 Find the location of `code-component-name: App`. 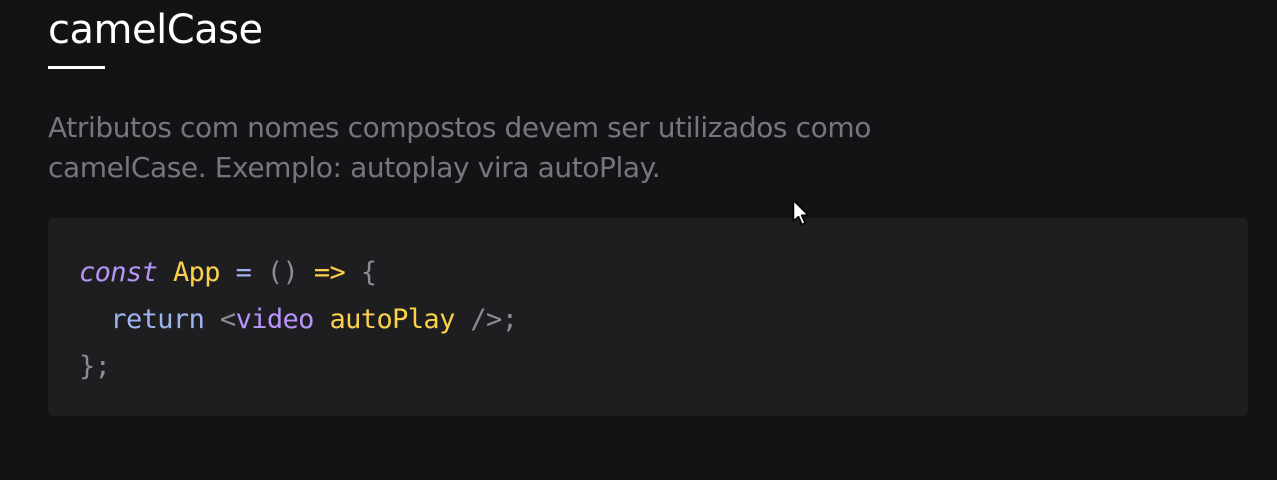

code-component-name: App is located at coordinates (196, 272).